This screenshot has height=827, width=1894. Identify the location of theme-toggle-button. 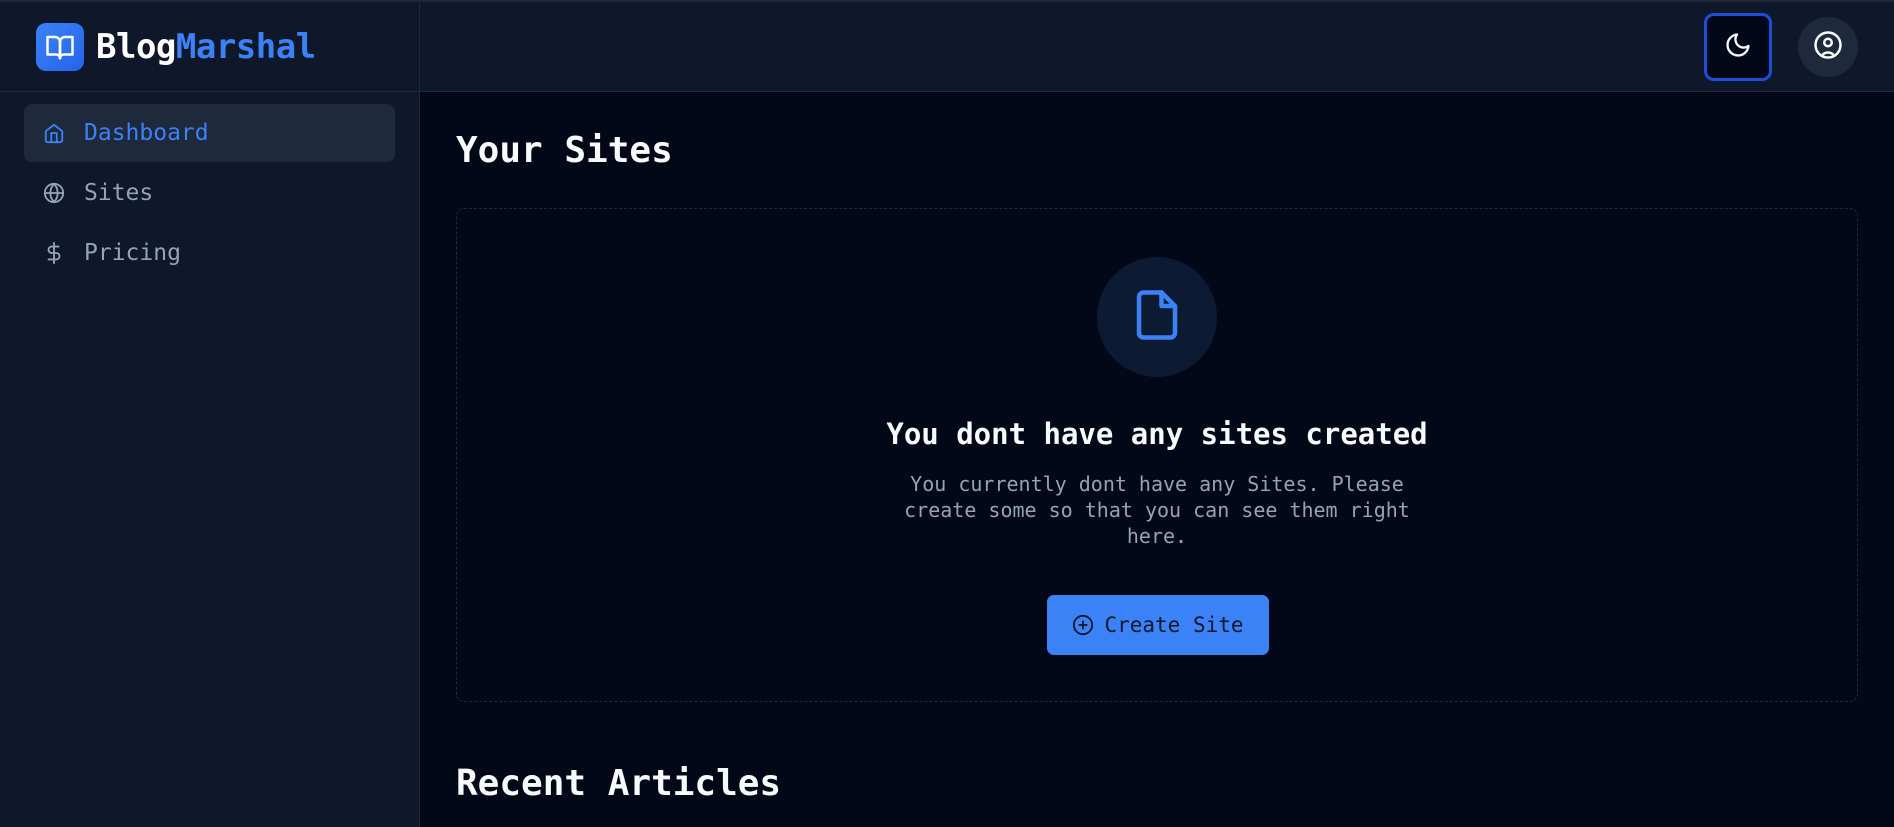
(1738, 47).